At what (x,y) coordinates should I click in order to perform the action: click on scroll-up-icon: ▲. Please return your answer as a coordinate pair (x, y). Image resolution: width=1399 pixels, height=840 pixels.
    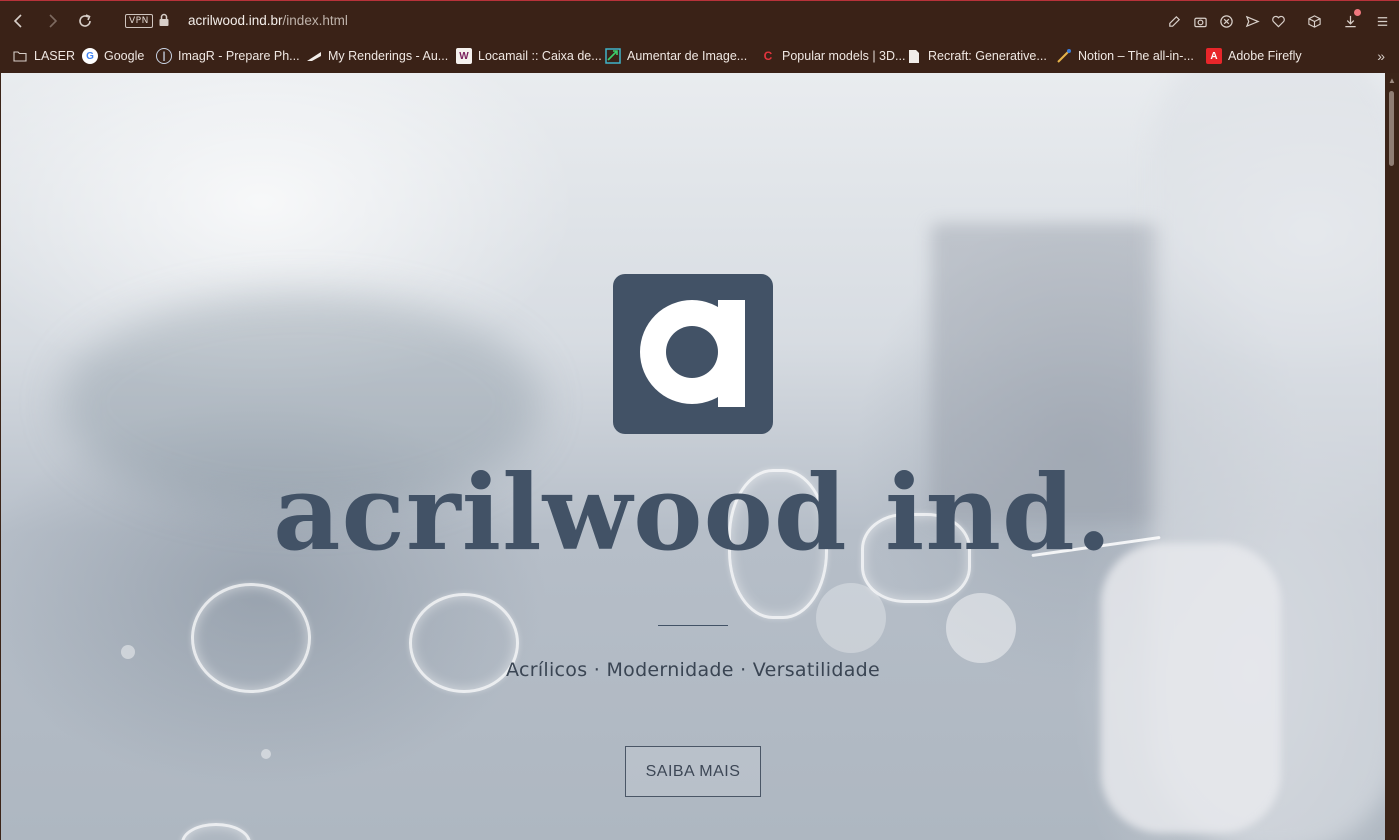
    Looking at the image, I should click on (1392, 80).